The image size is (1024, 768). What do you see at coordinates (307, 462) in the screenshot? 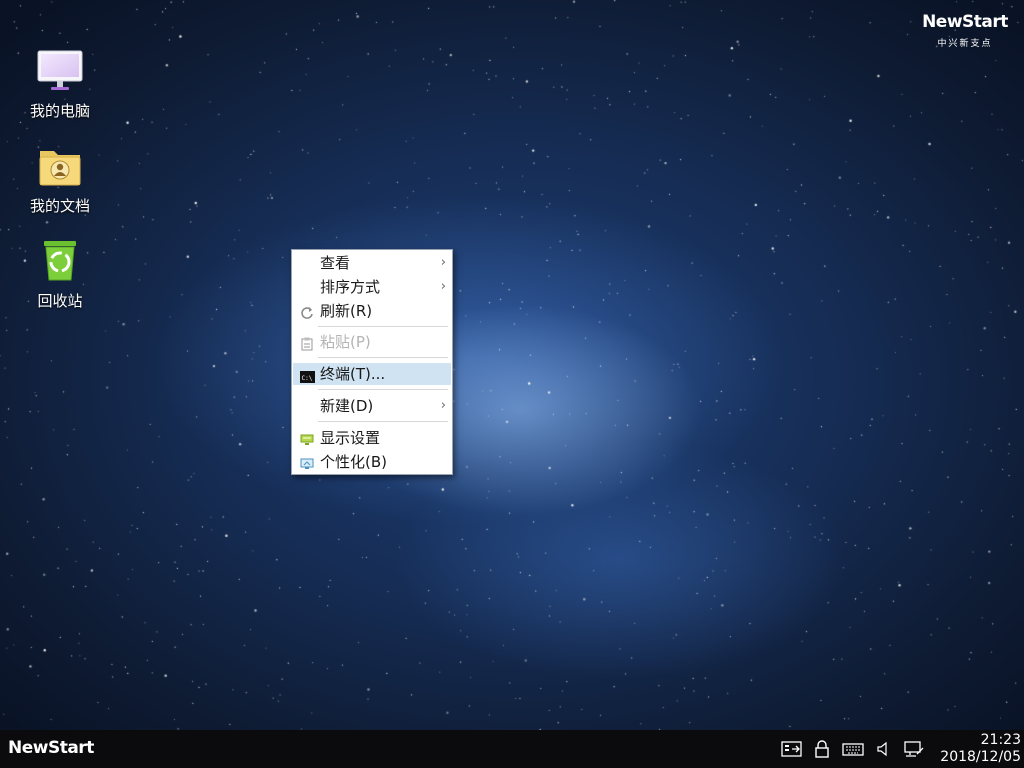
I see `personalize-icon` at bounding box center [307, 462].